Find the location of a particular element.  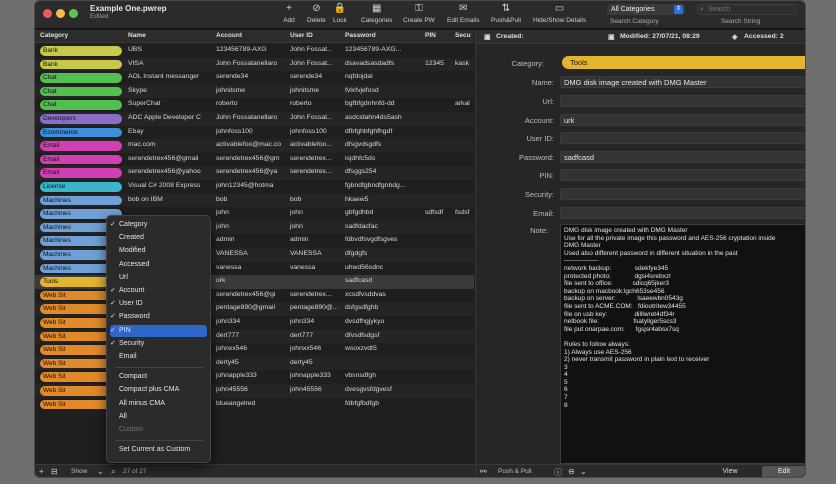

menu-item: ✓ User ID is located at coordinates (158, 304).